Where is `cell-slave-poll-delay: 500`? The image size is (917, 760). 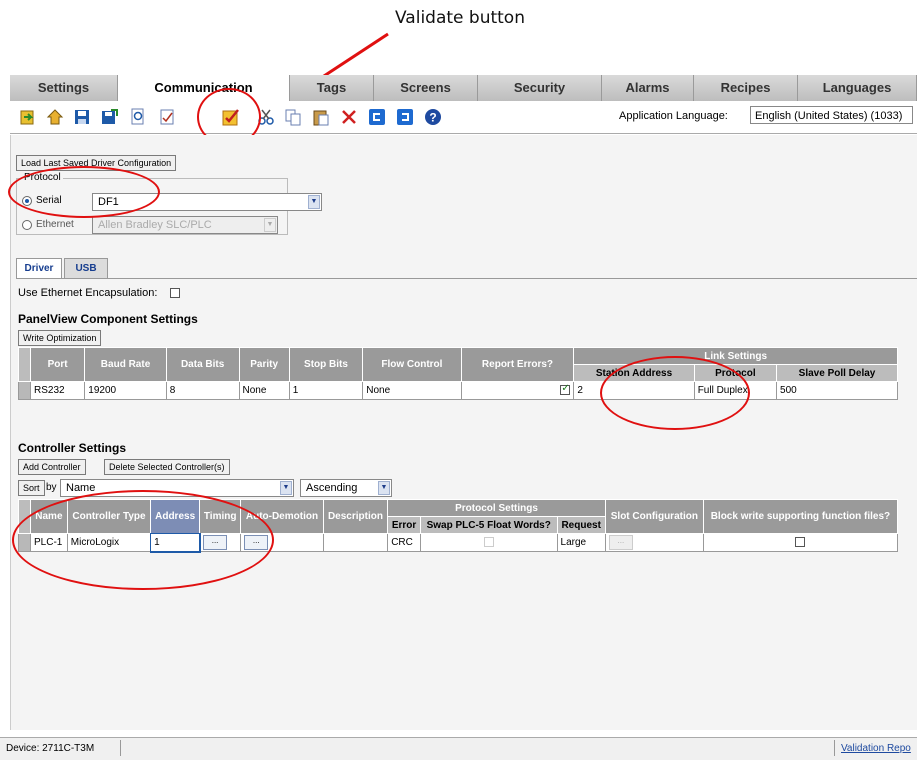 cell-slave-poll-delay: 500 is located at coordinates (837, 390).